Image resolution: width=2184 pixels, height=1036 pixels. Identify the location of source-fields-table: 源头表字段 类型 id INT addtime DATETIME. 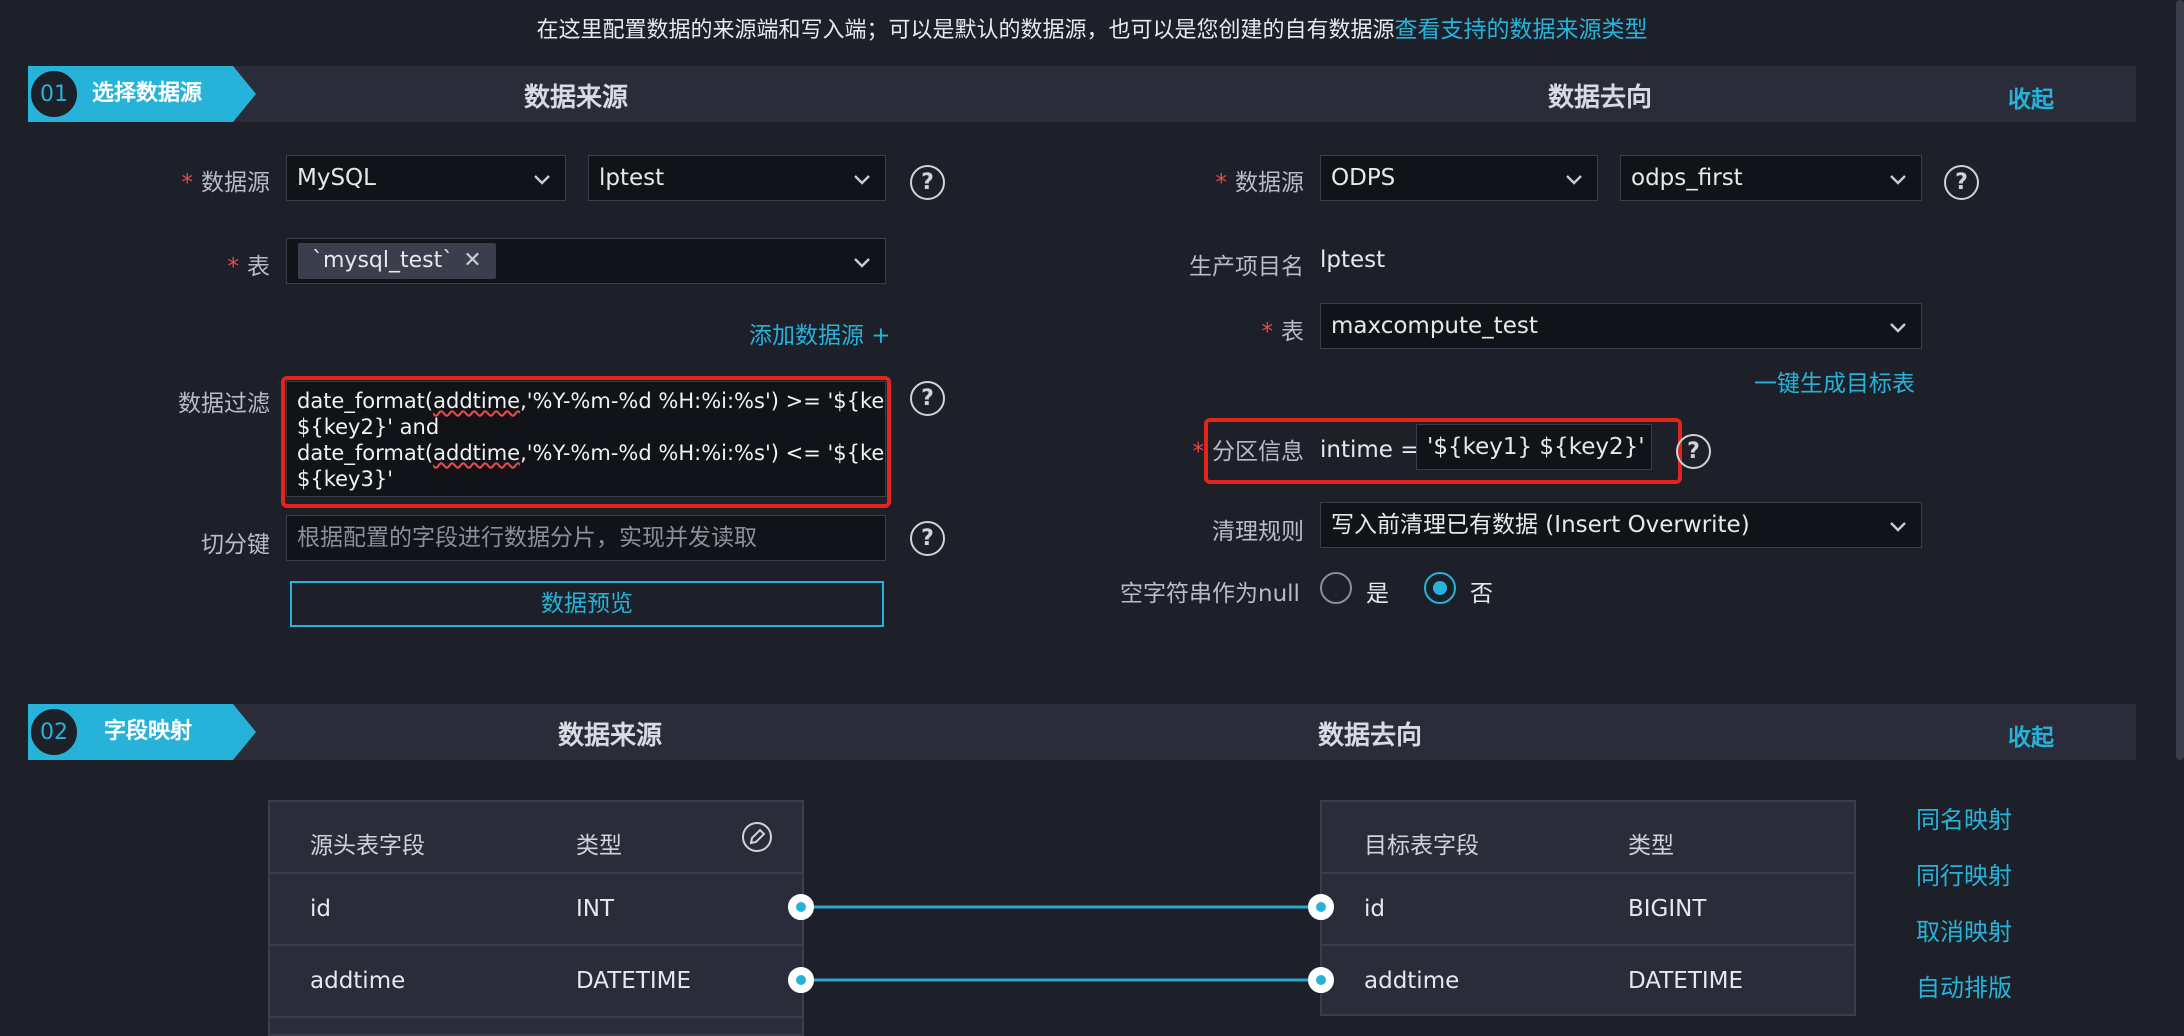
(536, 918).